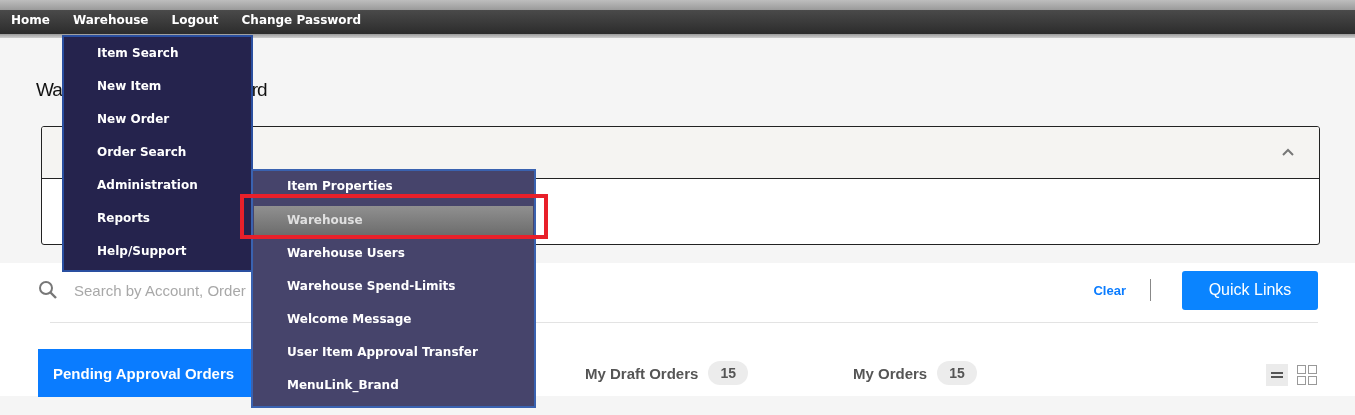 This screenshot has height=415, width=1355. What do you see at coordinates (393, 321) in the screenshot?
I see `submenu-item: Welcome Message` at bounding box center [393, 321].